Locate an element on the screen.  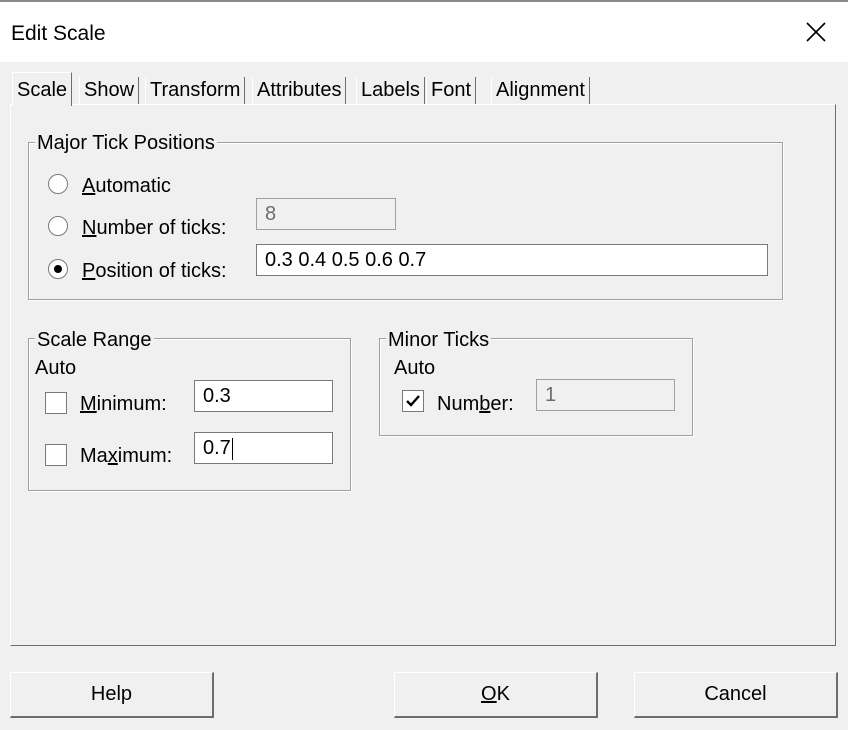
title-bar: Edit Scale is located at coordinates (424, 31).